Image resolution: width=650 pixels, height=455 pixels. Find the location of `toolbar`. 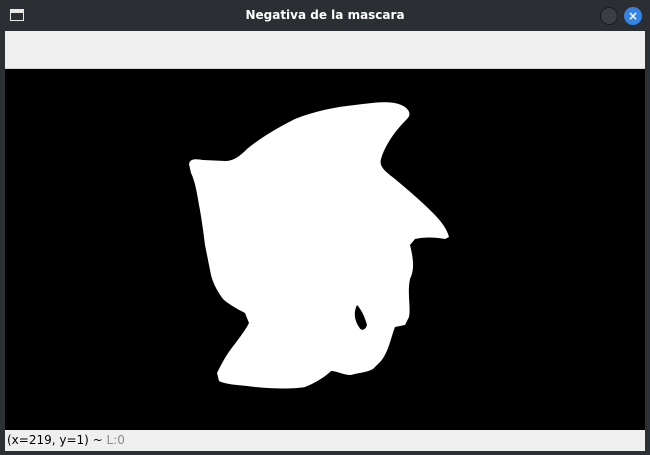

toolbar is located at coordinates (325, 50).